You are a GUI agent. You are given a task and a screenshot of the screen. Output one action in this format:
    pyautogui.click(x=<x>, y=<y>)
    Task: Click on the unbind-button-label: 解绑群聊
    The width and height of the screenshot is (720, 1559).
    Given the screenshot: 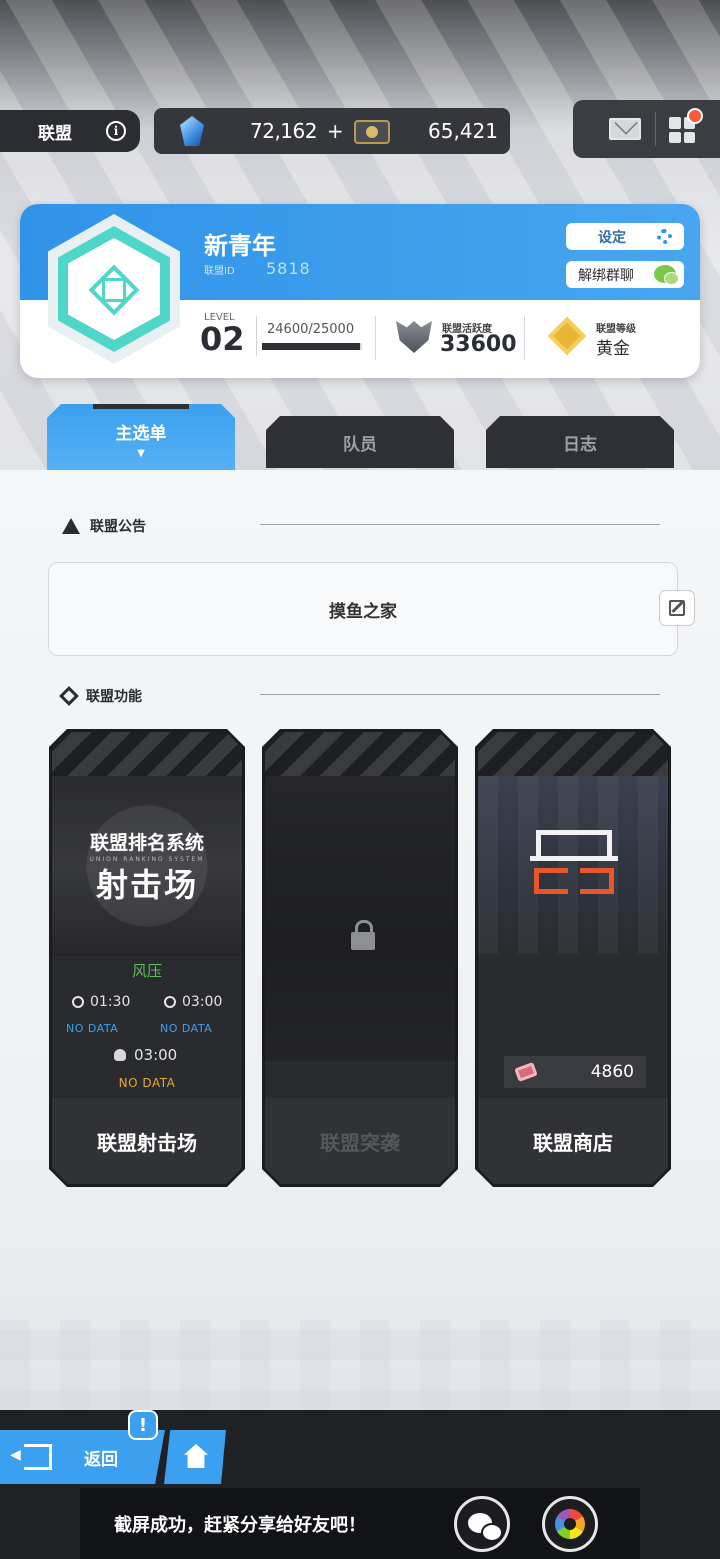 What is the action you would take?
    pyautogui.click(x=606, y=275)
    